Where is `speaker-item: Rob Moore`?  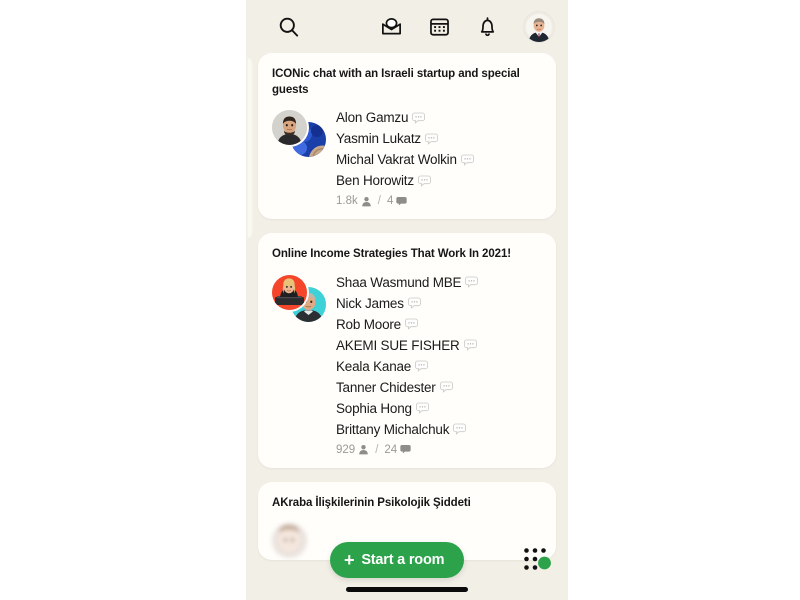
speaker-item: Rob Moore is located at coordinates (439, 325).